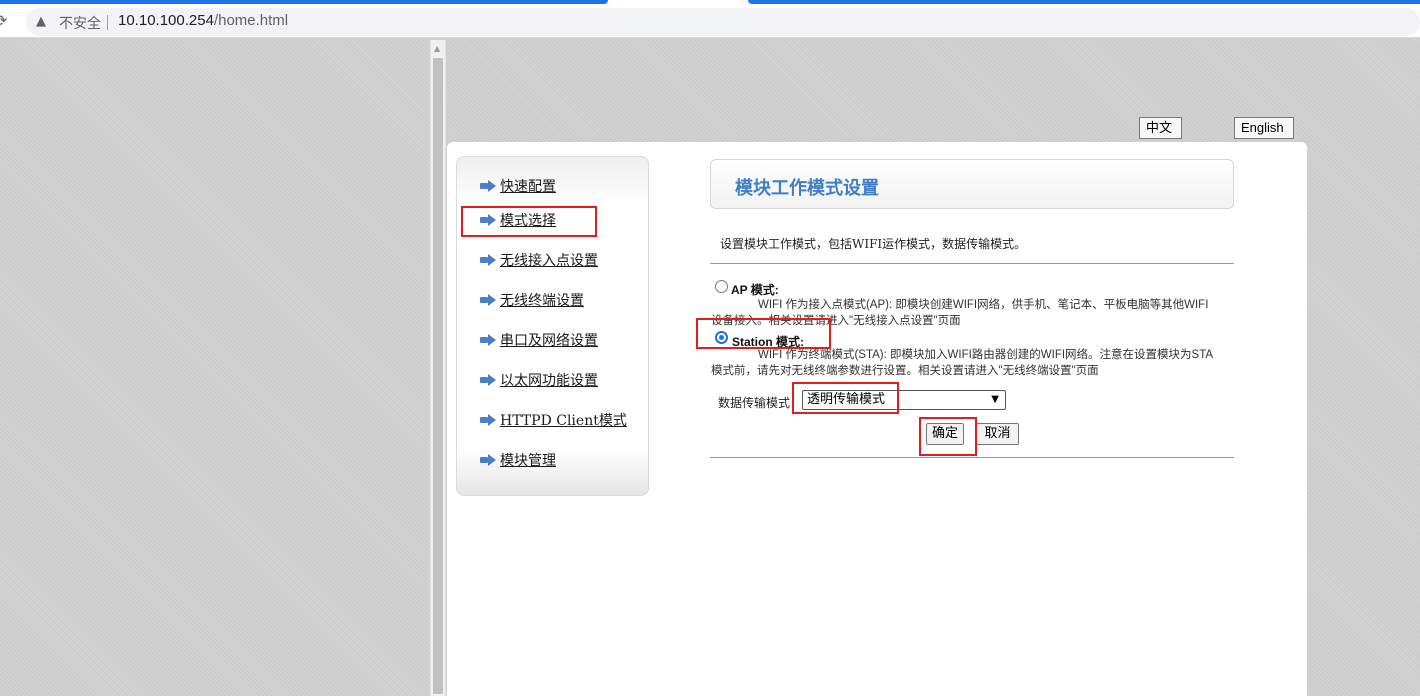 The height and width of the screenshot is (696, 1420). I want to click on page-title-box: 模块工作模式设置, so click(972, 184).